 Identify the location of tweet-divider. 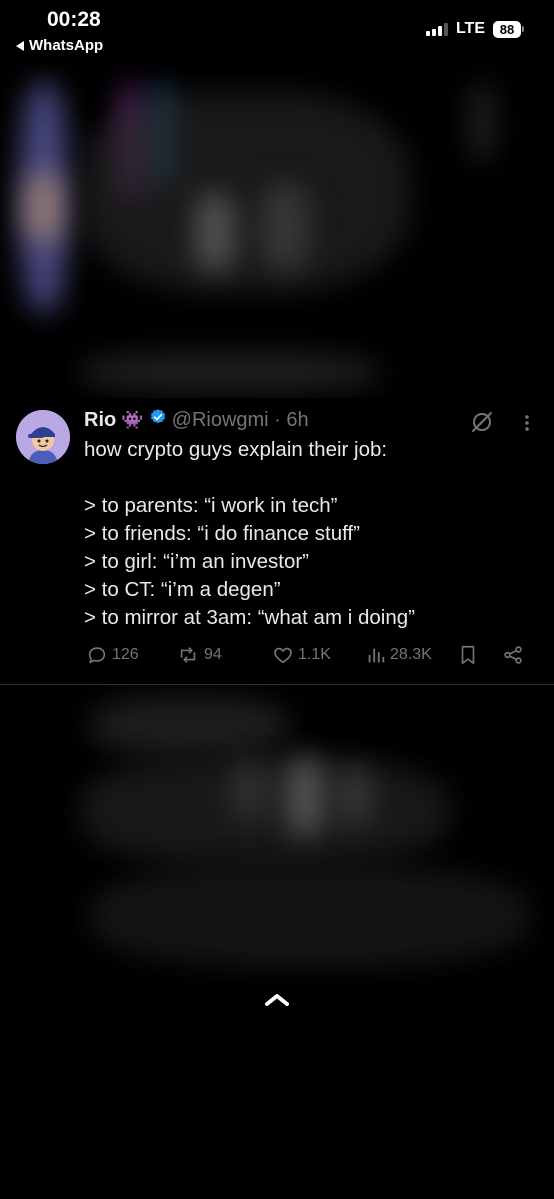
(277, 684).